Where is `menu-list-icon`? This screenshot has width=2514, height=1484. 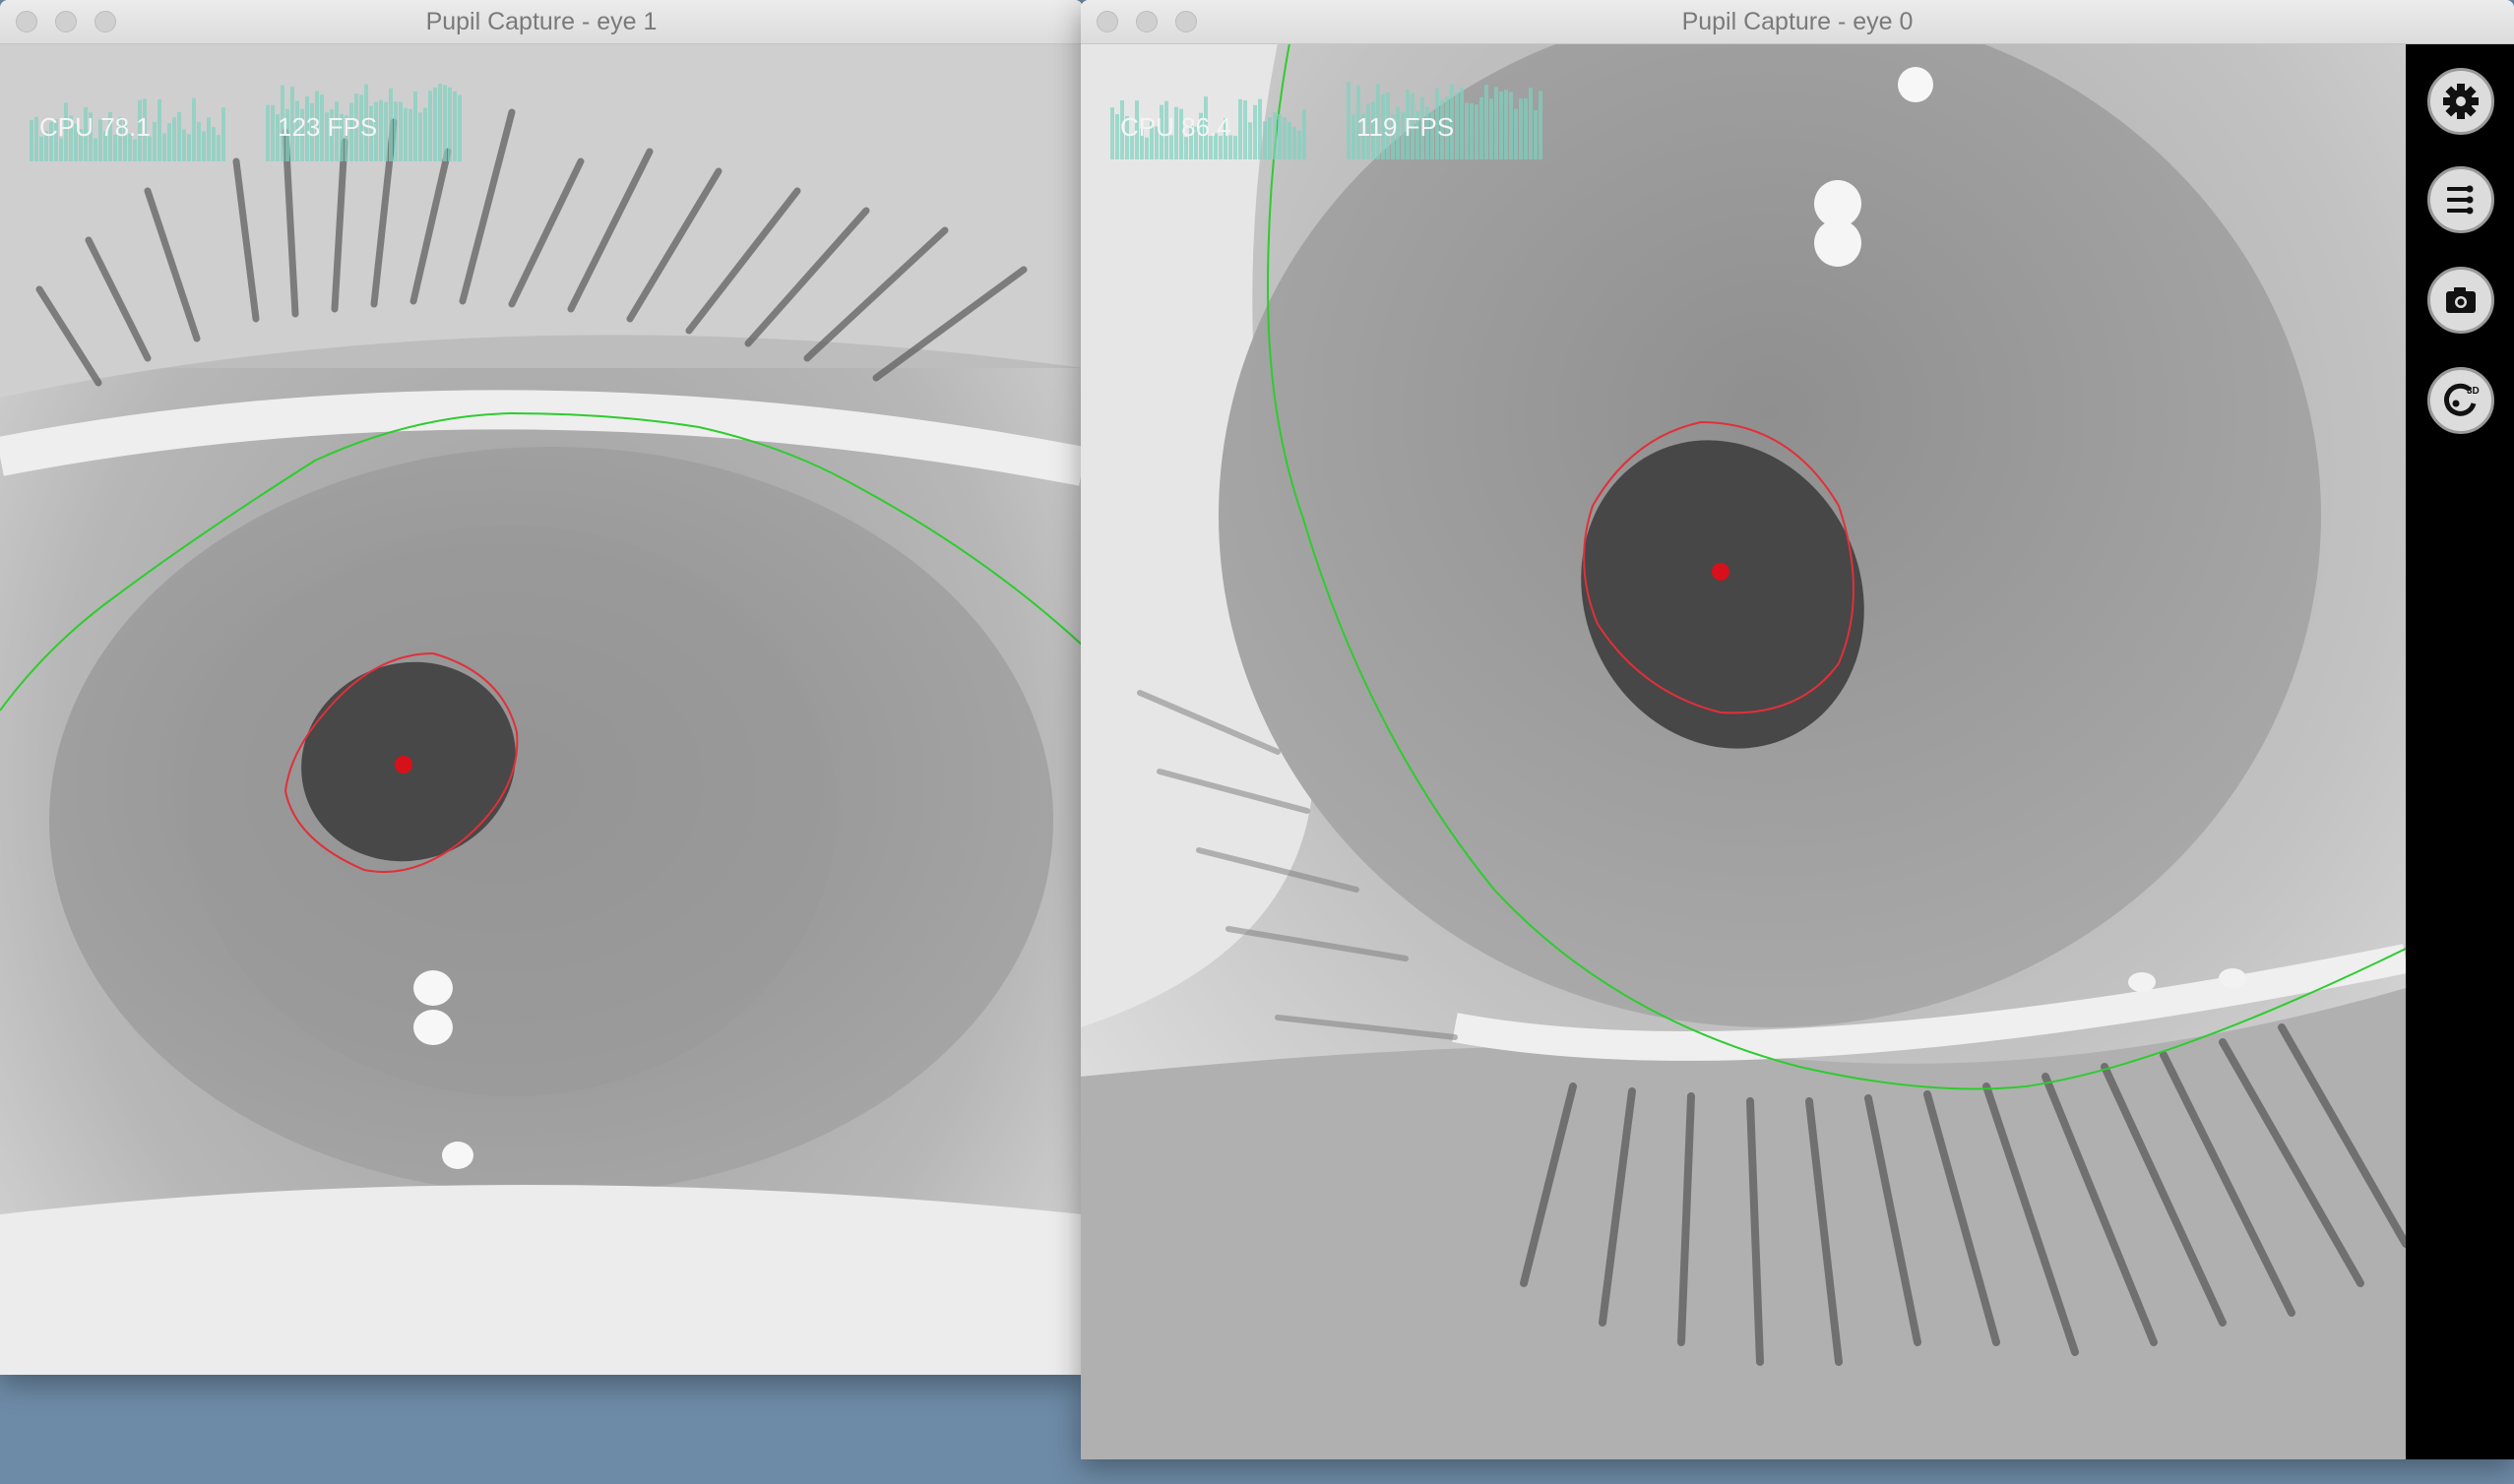 menu-list-icon is located at coordinates (2461, 200).